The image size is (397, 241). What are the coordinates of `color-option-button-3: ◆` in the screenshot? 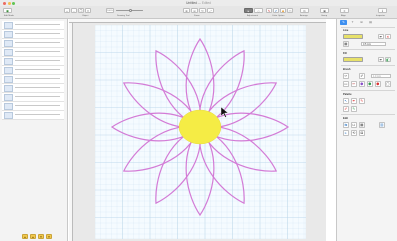 It's located at (283, 10).